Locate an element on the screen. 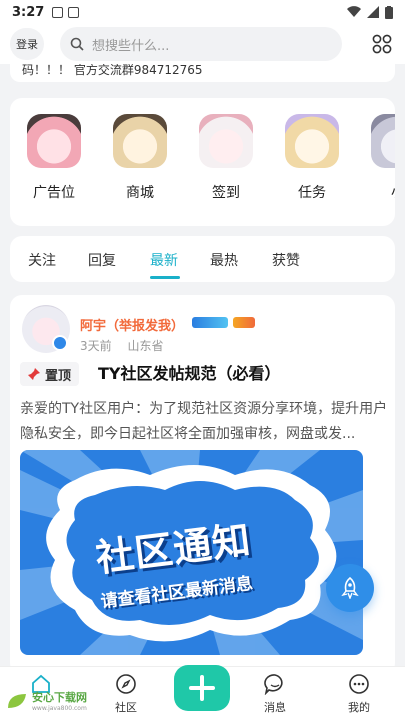  watermark-logo: 安心下载网 www.java800.com is located at coordinates (46, 700).